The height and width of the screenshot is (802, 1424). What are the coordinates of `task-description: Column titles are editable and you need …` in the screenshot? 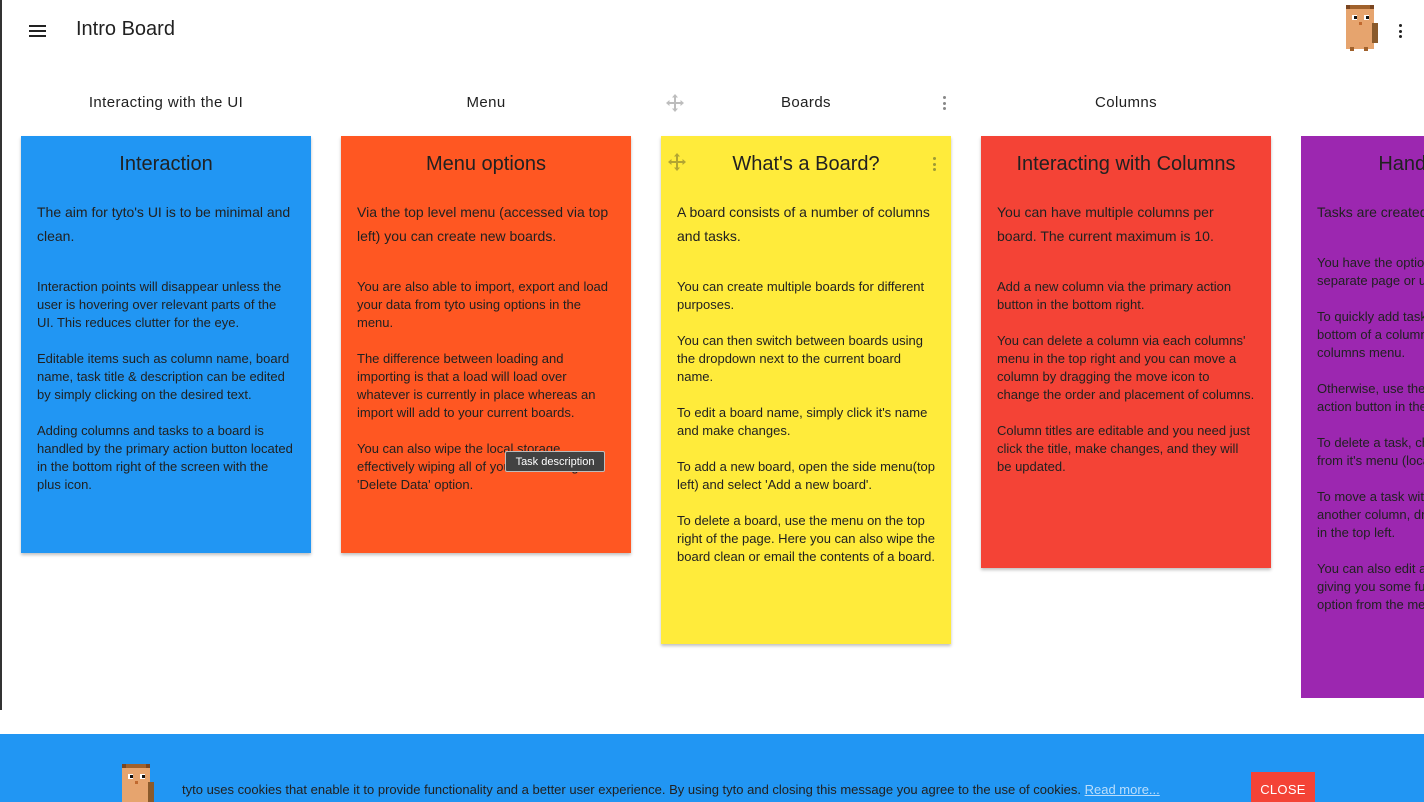 It's located at (1126, 449).